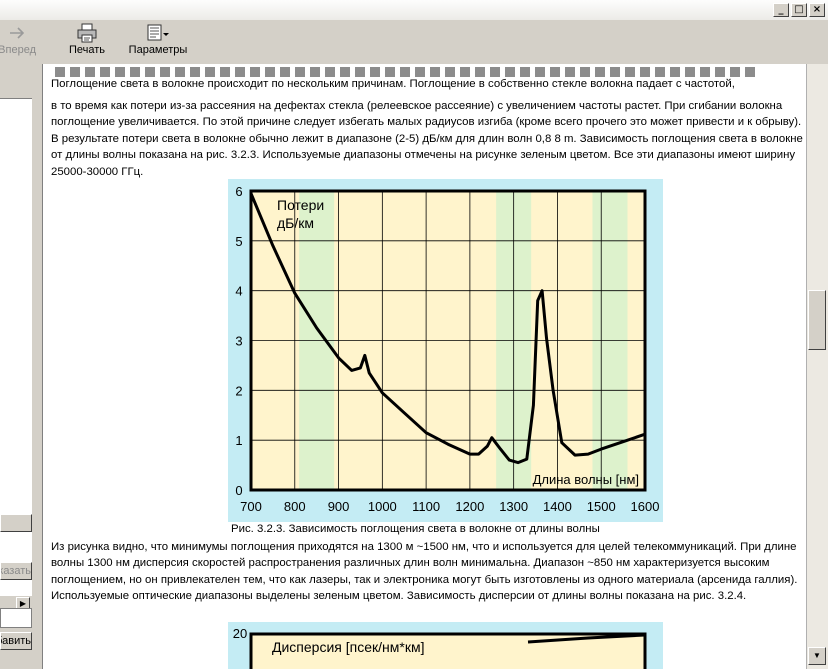 This screenshot has width=828, height=669. Describe the element at coordinates (238, 291) in the screenshot. I see `y-tick-label: 4` at that location.